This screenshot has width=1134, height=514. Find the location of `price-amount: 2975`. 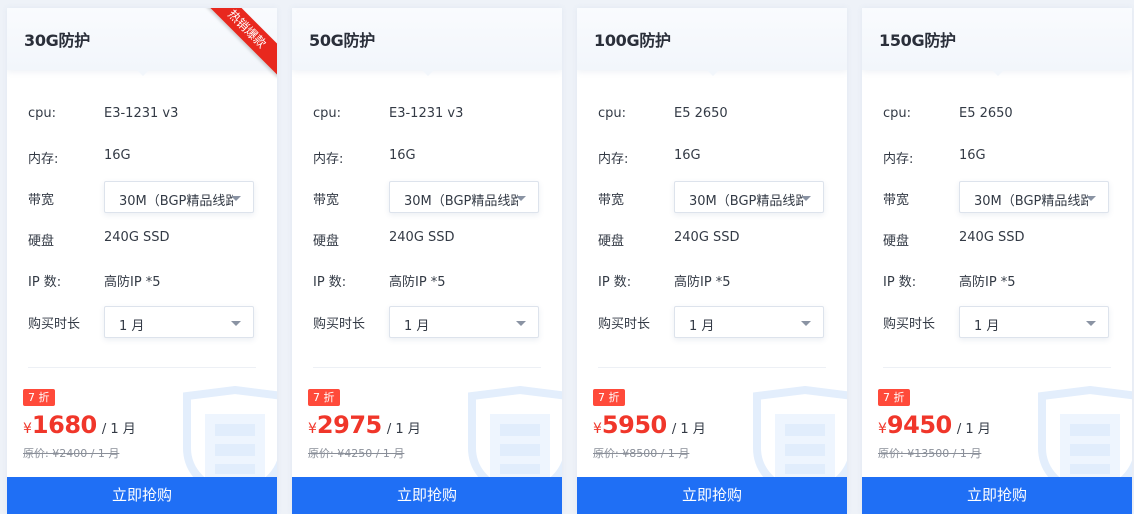

price-amount: 2975 is located at coordinates (349, 425).